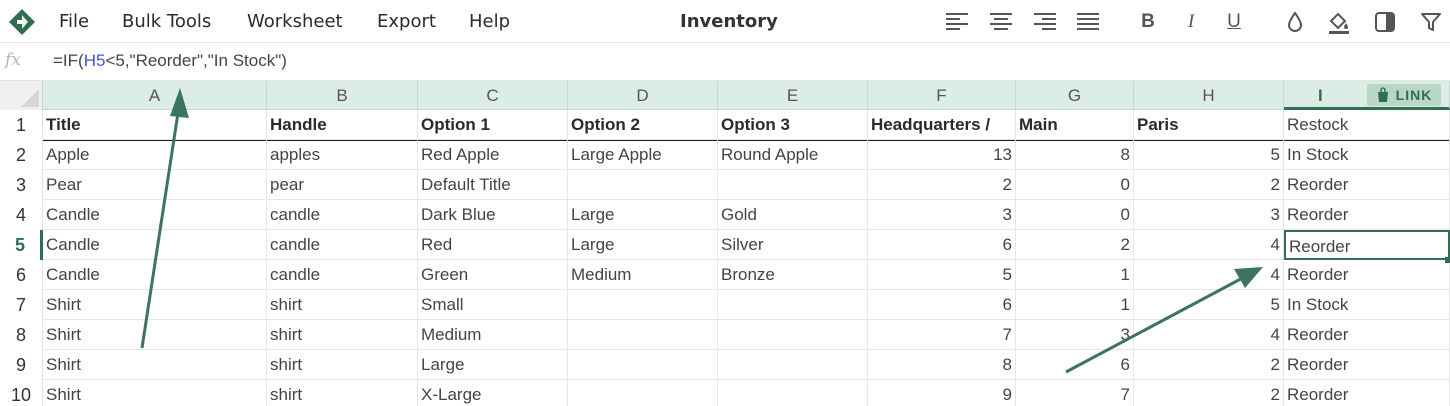 This screenshot has height=406, width=1450. Describe the element at coordinates (1295, 22) in the screenshot. I see `text-color-drop-icon` at that location.